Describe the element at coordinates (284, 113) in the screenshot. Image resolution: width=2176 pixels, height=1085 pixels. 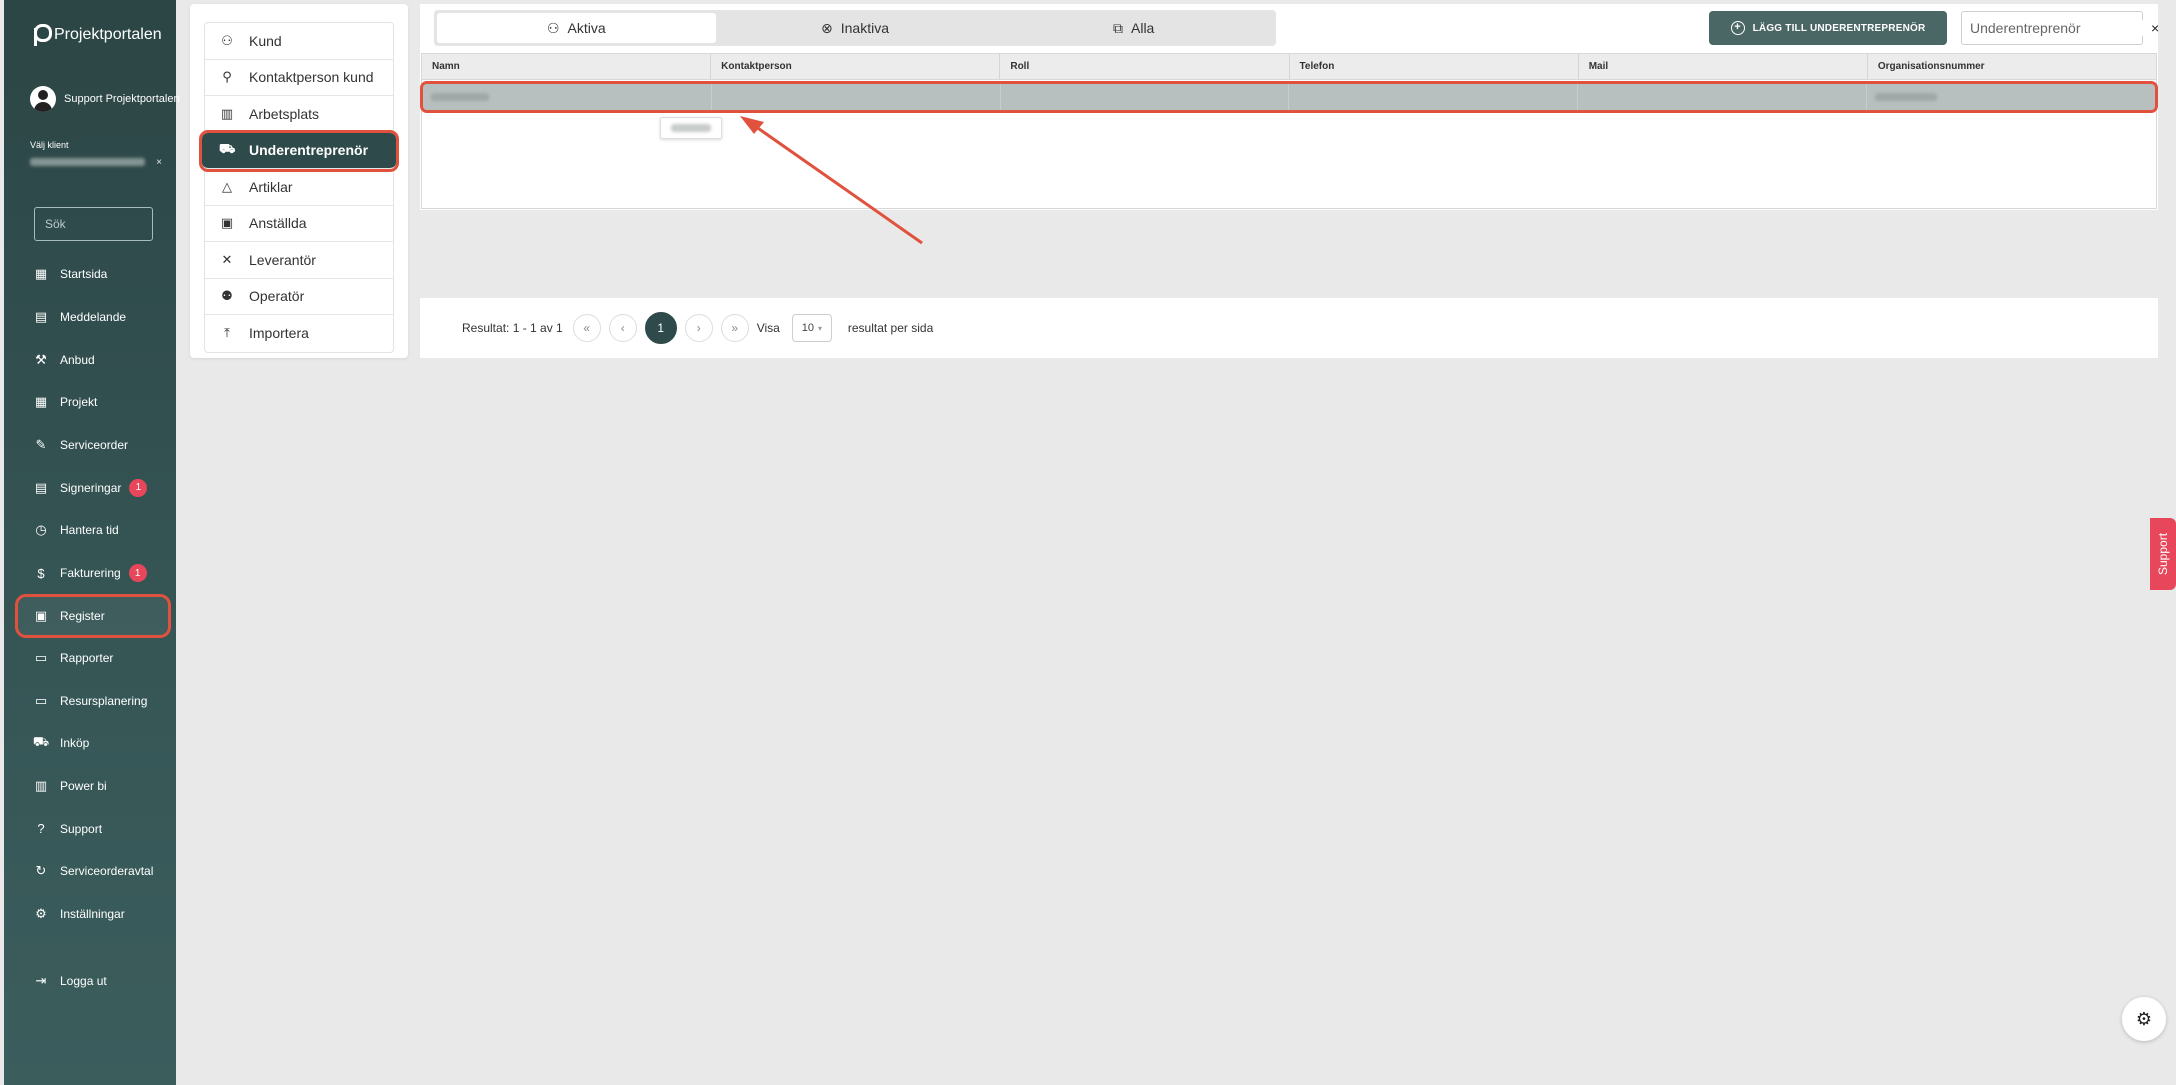
I see `register-item-label: Arbetsplats` at that location.